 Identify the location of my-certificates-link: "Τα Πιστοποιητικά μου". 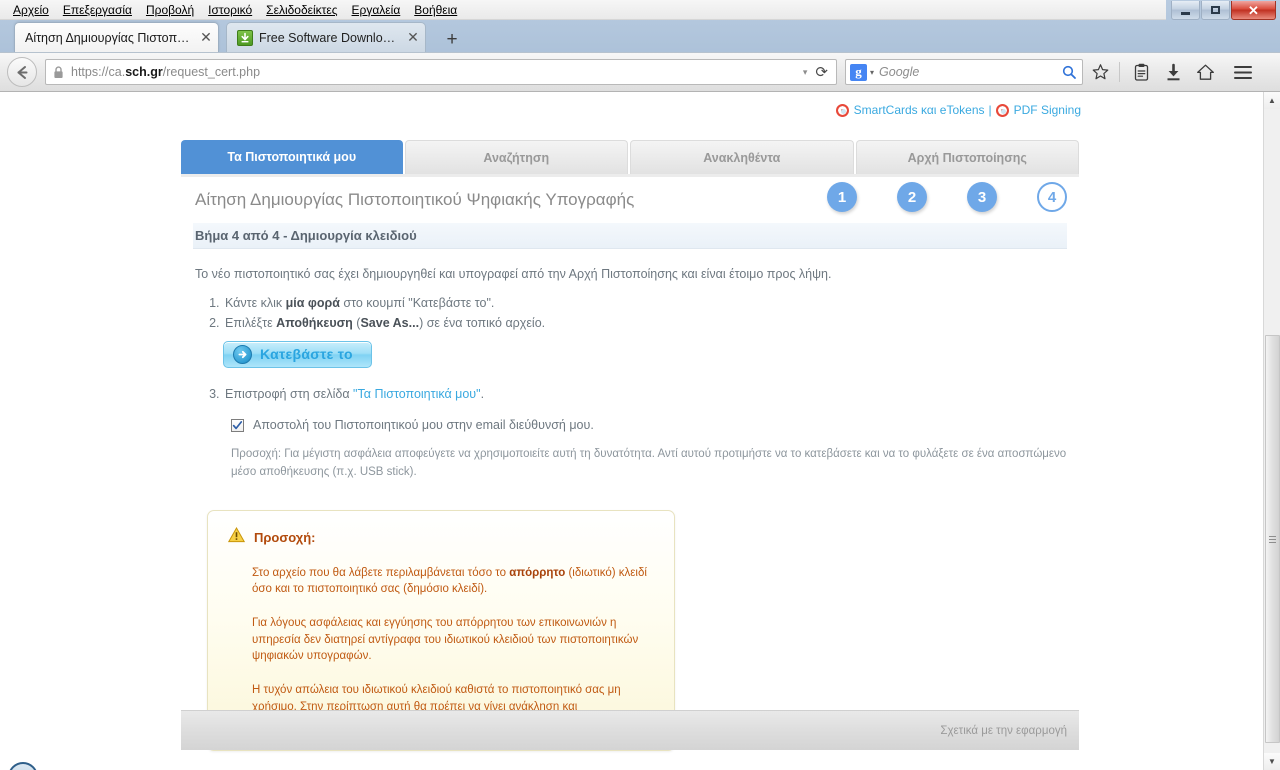
(417, 394).